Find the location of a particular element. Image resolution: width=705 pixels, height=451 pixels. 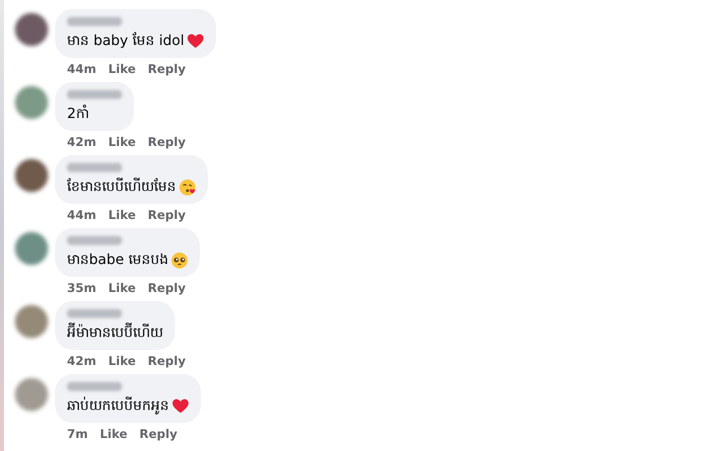

kiss-emoji-icon is located at coordinates (187, 187).